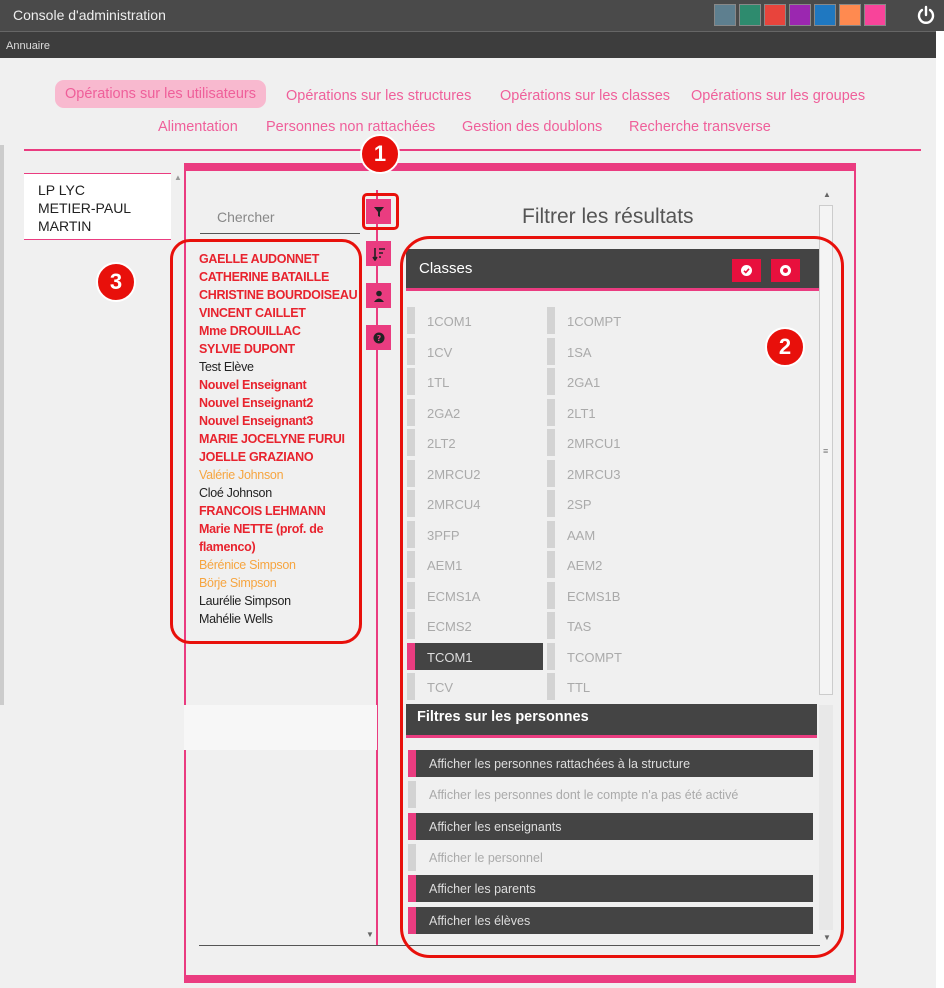 The height and width of the screenshot is (988, 944). I want to click on sub-nav-bar: Annuaire, so click(468, 44).